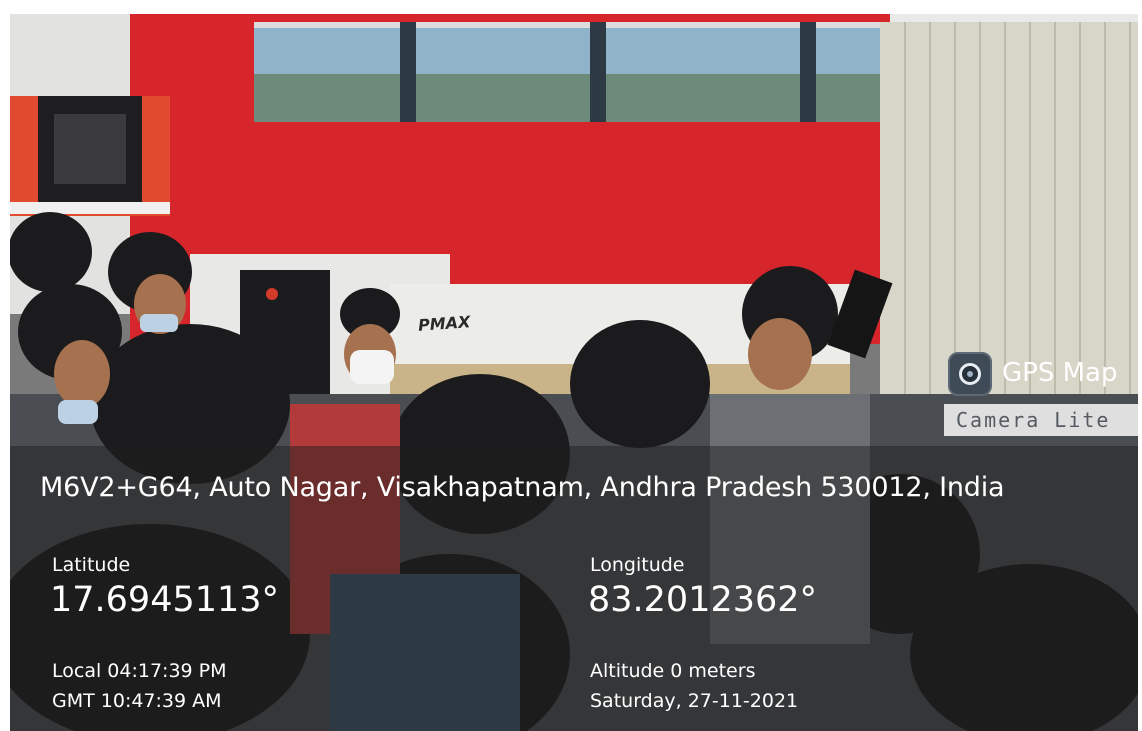 The image size is (1142, 731). Describe the element at coordinates (1041, 420) in the screenshot. I see `watermark-subtitle: Camera Lite` at that location.